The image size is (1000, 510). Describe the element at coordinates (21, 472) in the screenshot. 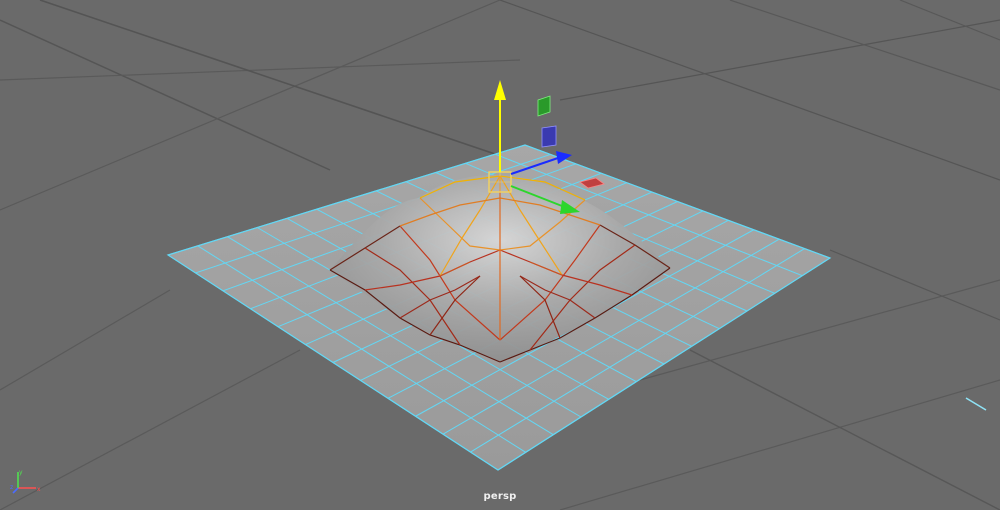

I see `svg-text: y` at that location.